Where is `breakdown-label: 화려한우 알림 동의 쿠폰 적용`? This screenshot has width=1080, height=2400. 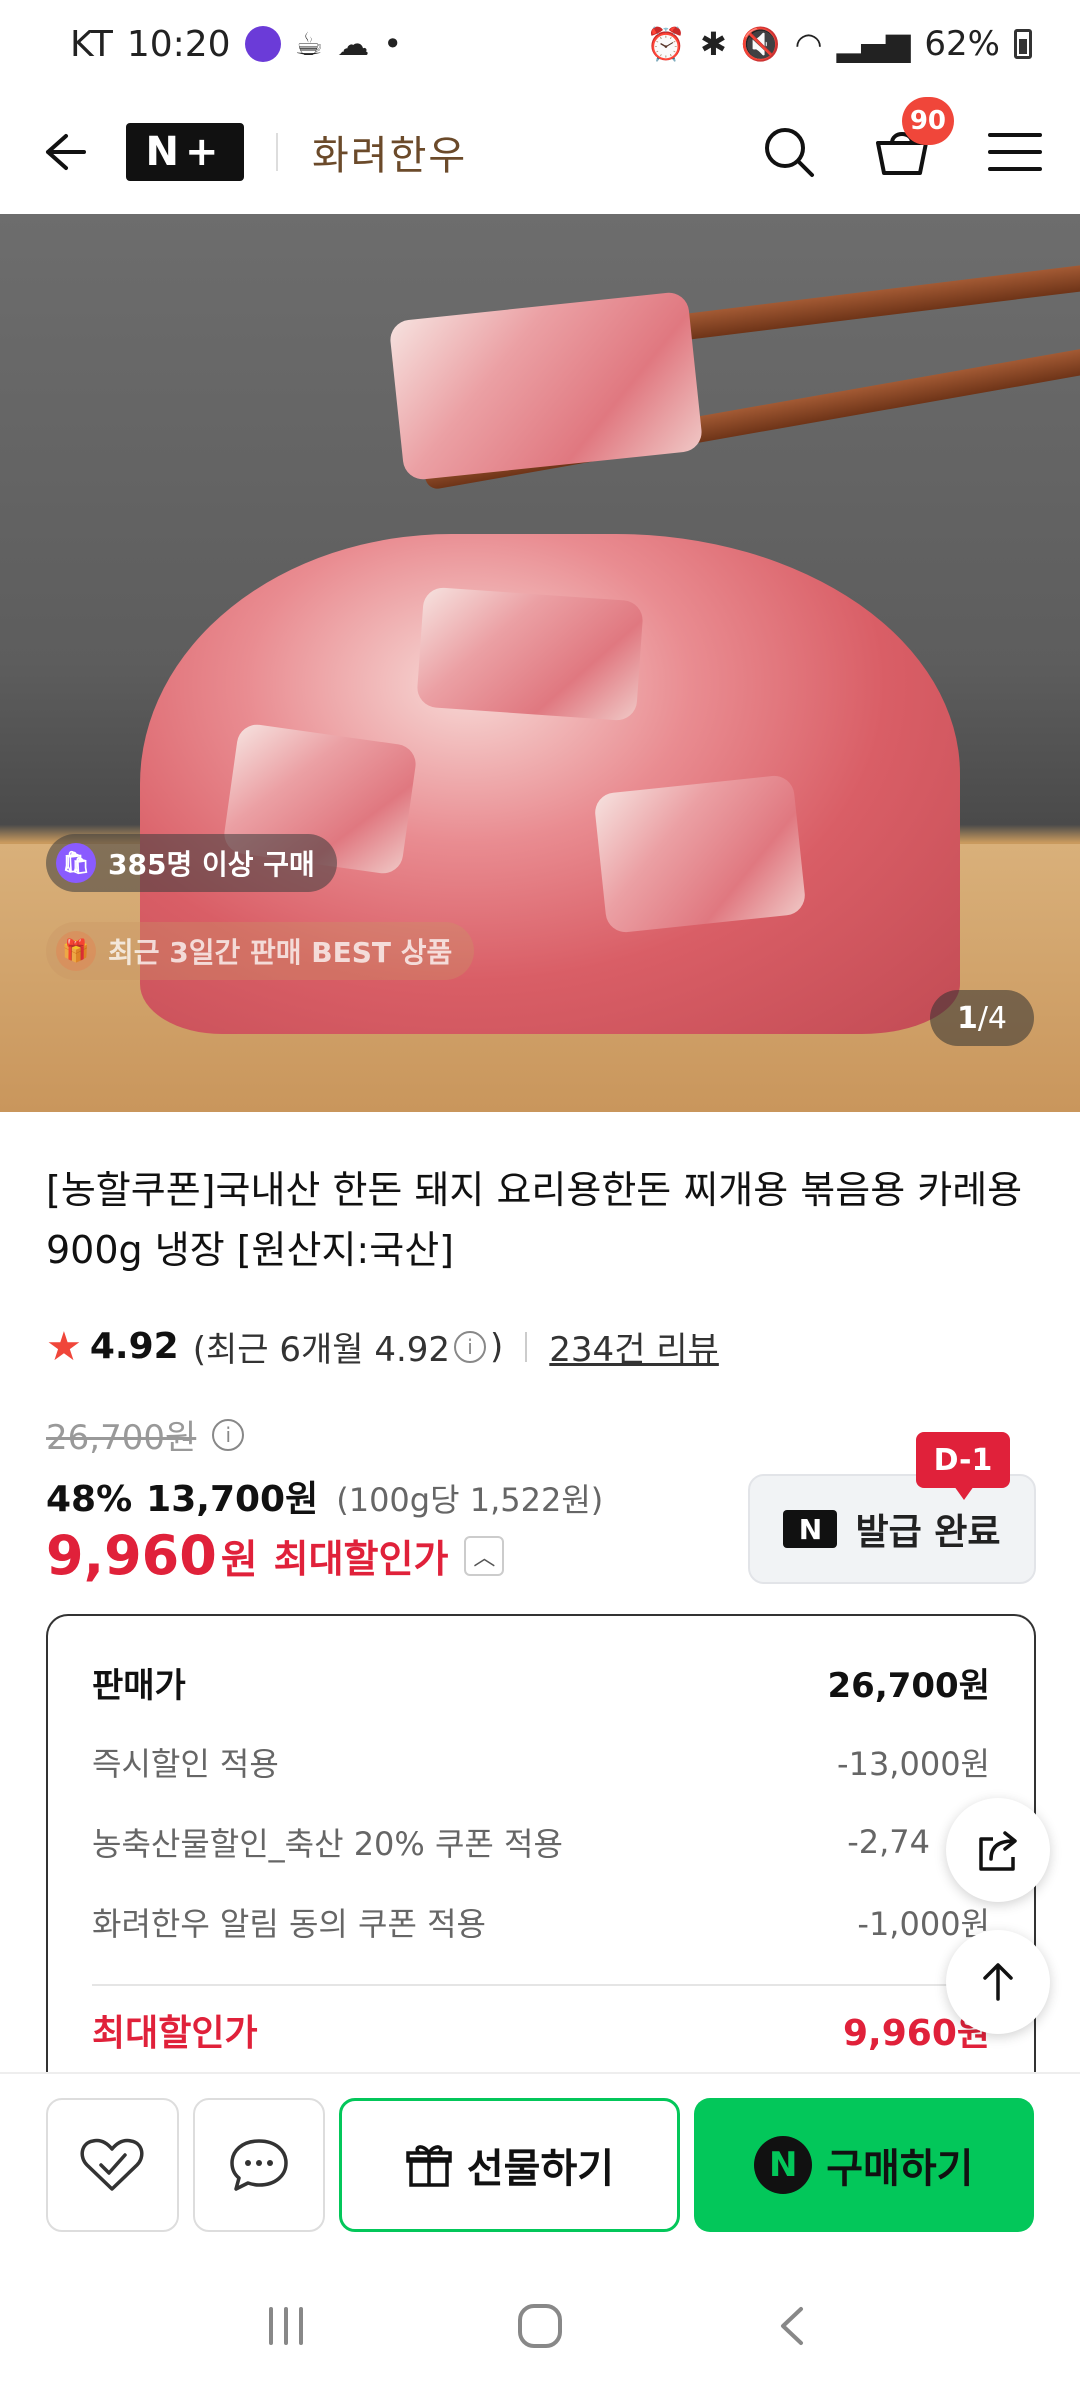 breakdown-label: 화려한우 알림 동의 쿠폰 적용 is located at coordinates (289, 1924).